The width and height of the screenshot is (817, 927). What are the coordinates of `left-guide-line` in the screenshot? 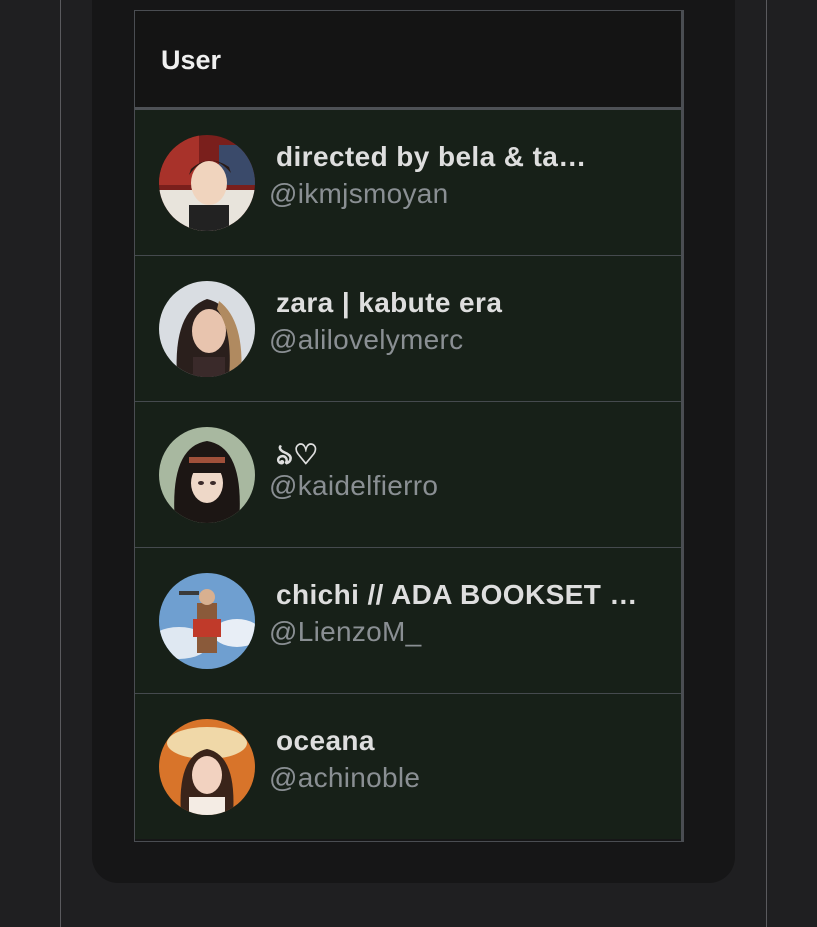 It's located at (60, 463).